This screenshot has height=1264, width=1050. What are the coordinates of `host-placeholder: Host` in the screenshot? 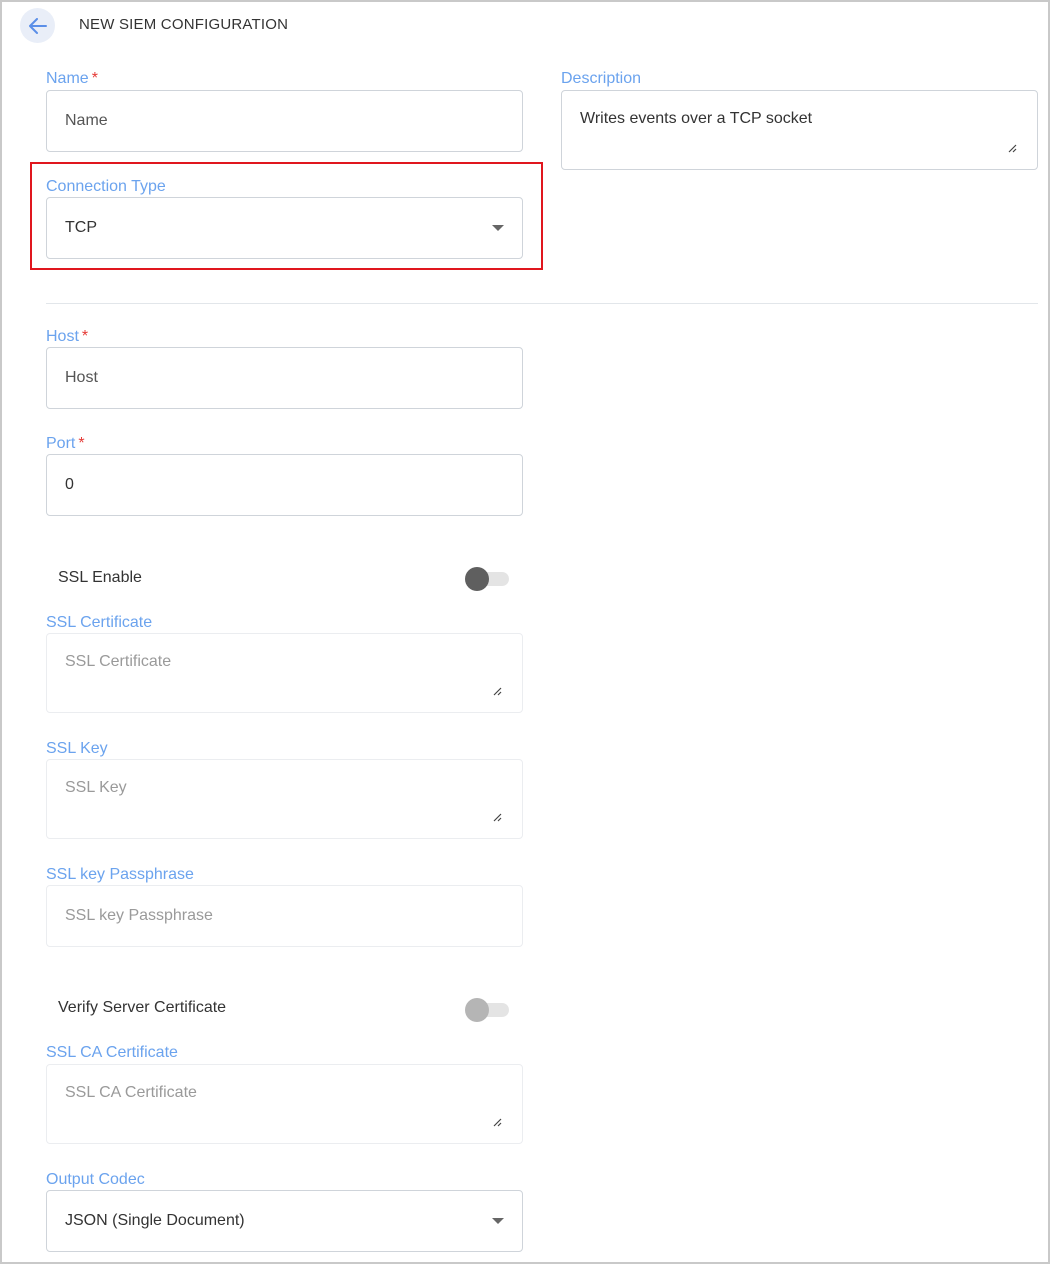 It's located at (81, 377).